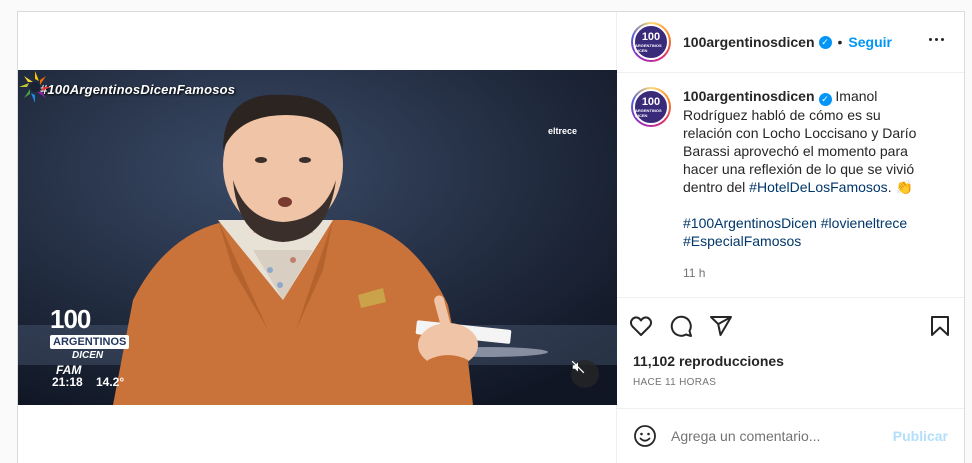 This screenshot has height=463, width=972. I want to click on like-heart-icon, so click(641, 326).